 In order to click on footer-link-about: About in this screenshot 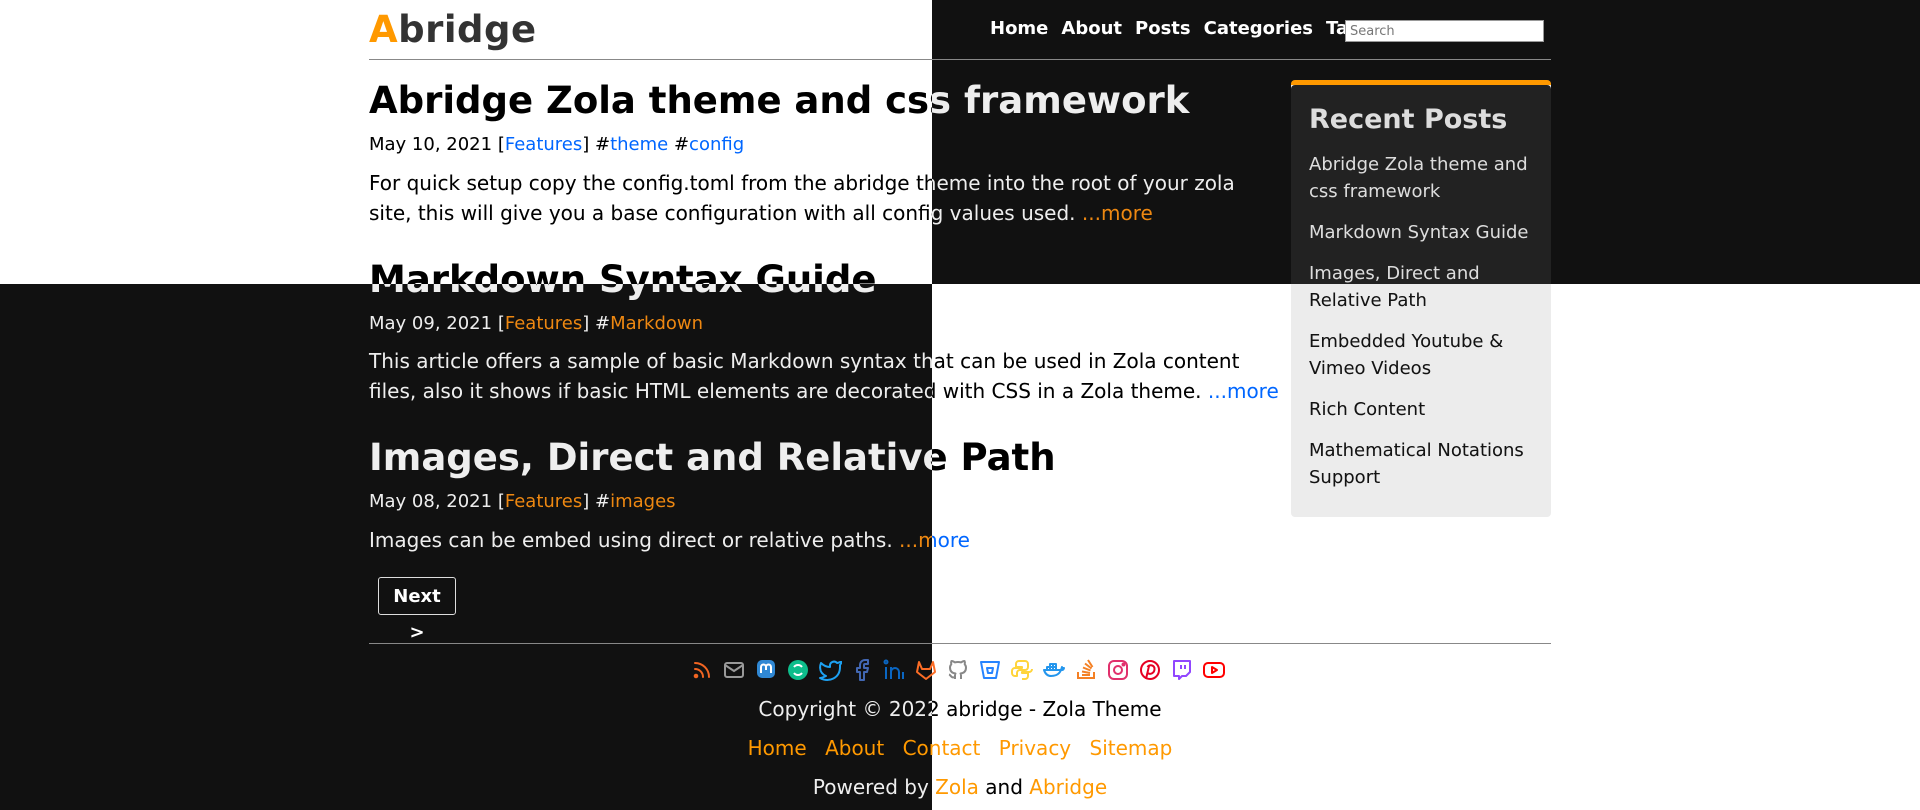, I will do `click(854, 748)`.